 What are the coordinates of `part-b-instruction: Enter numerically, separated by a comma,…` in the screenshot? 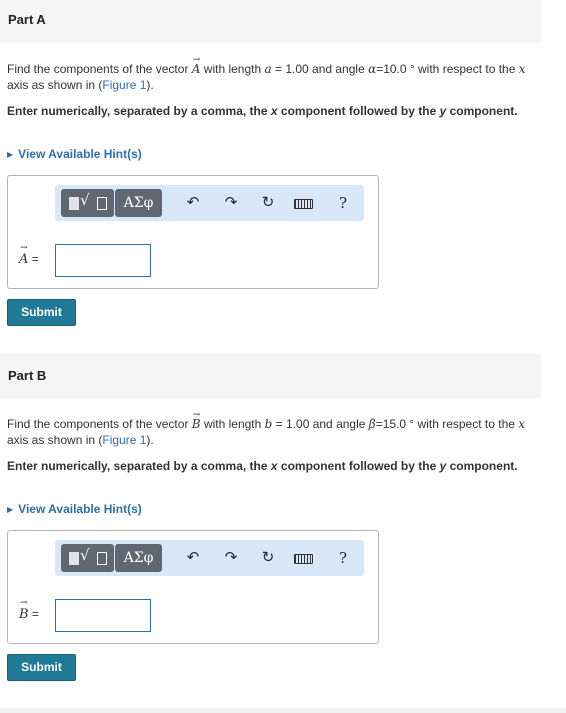 It's located at (274, 466).